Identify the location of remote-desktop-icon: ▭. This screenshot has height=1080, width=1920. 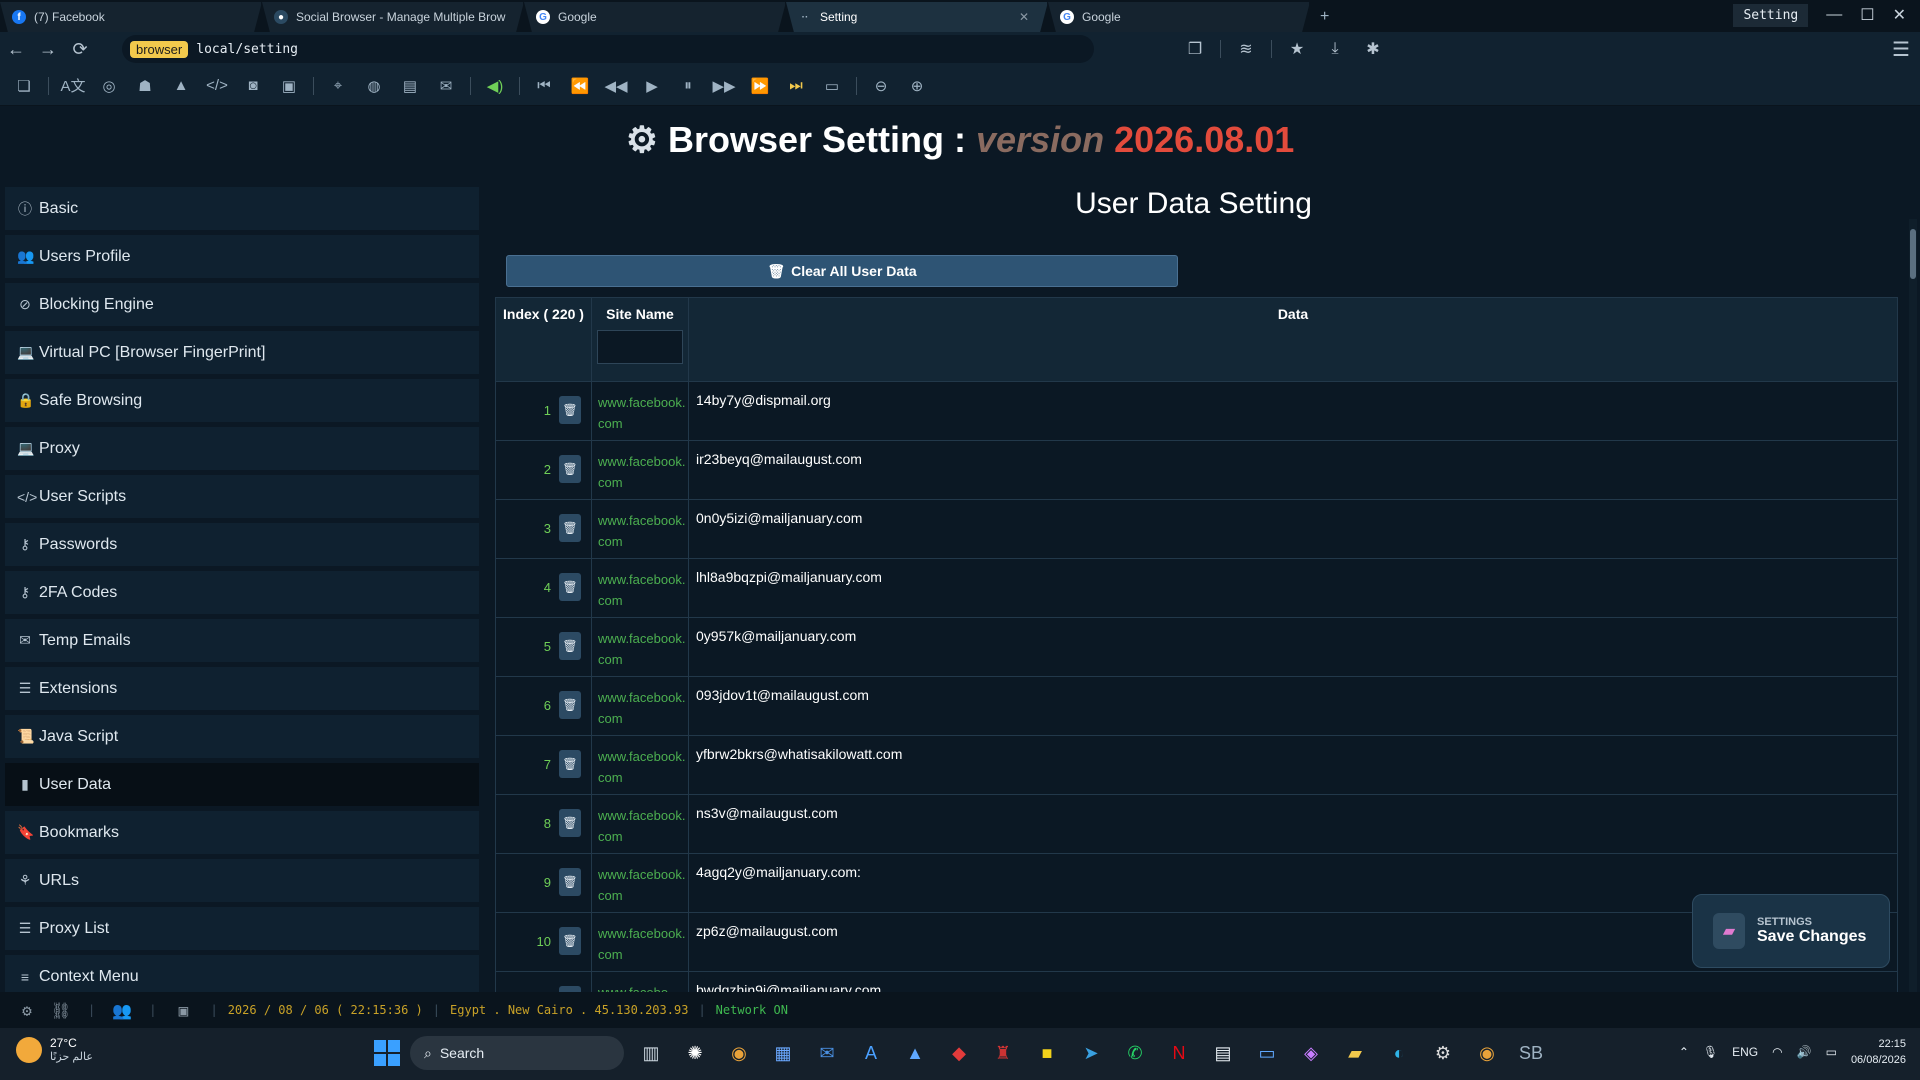
(1267, 1053).